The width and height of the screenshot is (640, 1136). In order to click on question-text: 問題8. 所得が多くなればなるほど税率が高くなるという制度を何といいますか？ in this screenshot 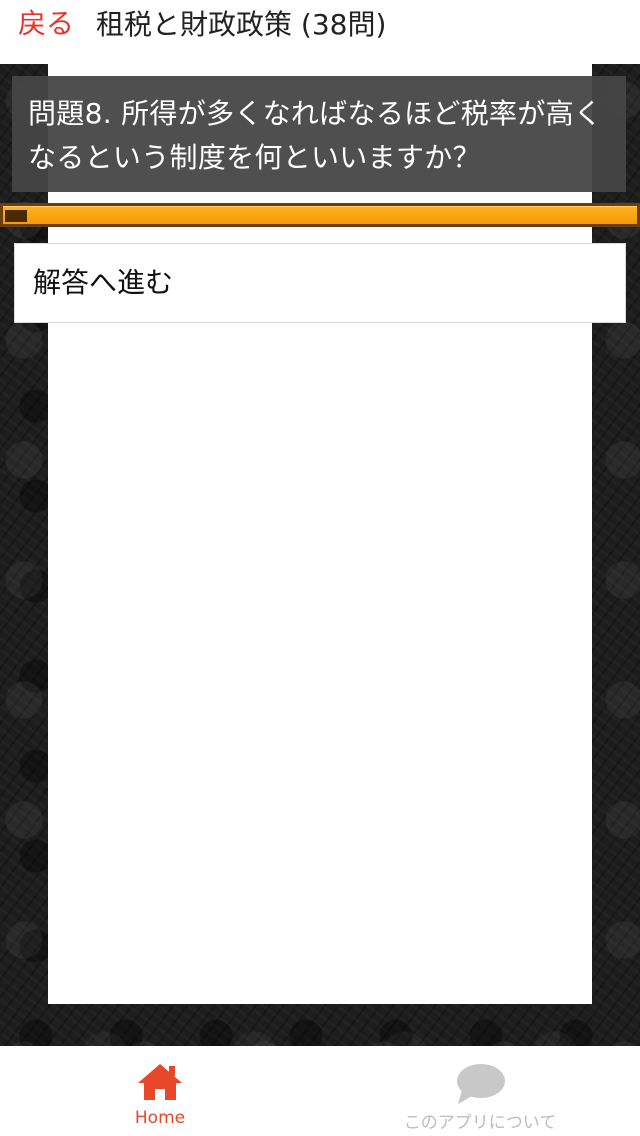, I will do `click(315, 135)`.